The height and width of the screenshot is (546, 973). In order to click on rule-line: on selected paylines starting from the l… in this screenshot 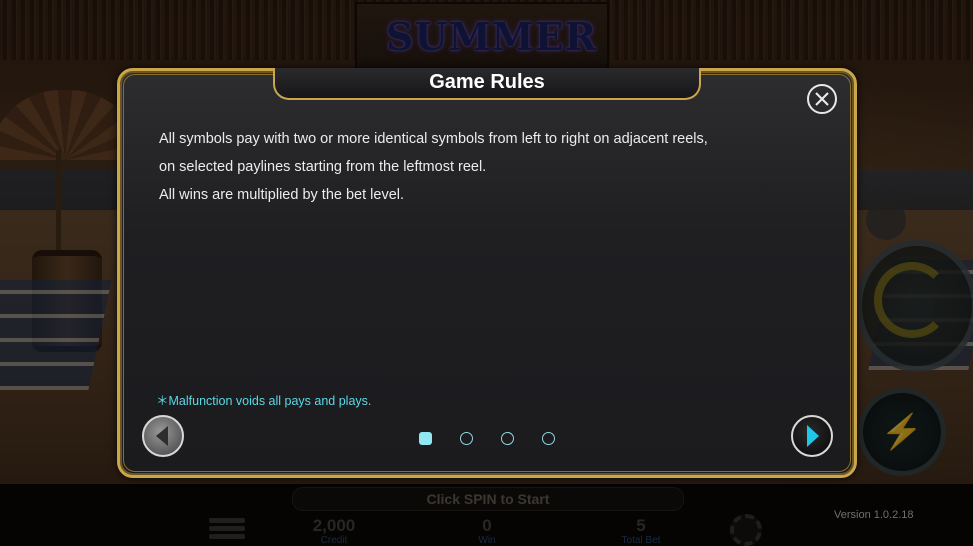, I will do `click(323, 167)`.